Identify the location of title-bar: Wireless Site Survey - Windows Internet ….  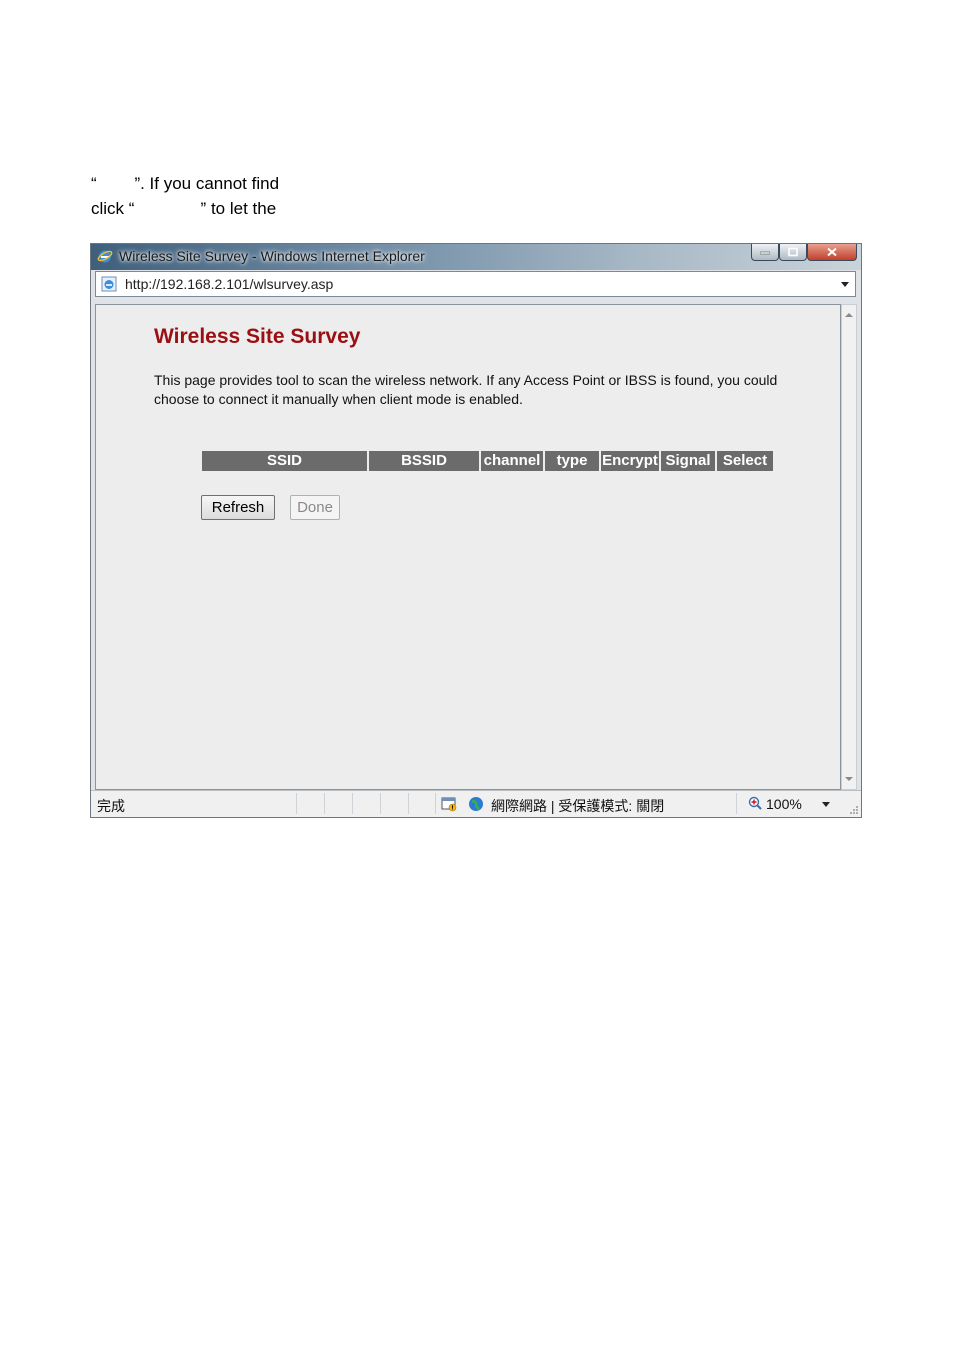
(476, 257).